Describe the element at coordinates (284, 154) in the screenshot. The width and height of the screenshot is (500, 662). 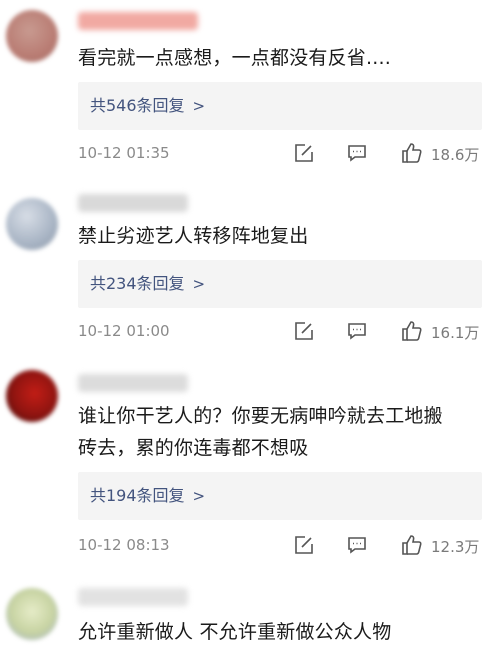
I see `comment-meta: 10-12 01:35 18.6万` at that location.